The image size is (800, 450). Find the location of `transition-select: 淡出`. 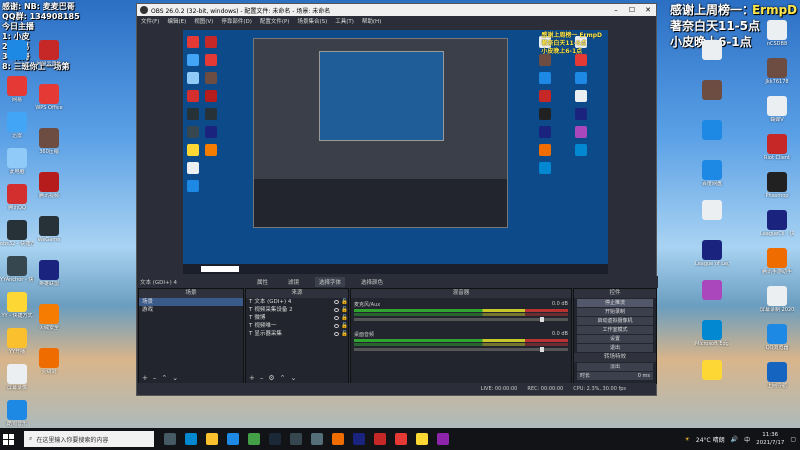

transition-select: 淡出 is located at coordinates (615, 367).